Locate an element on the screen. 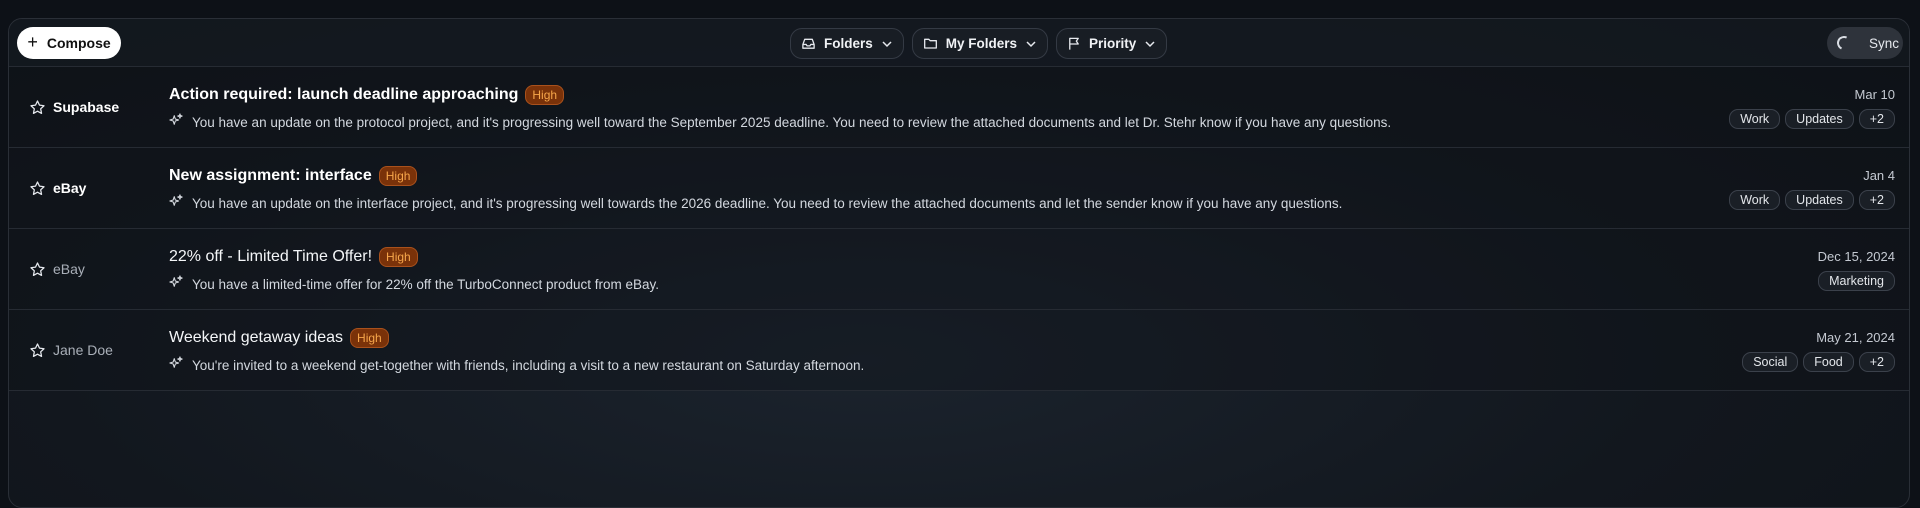  sync-label: Sync is located at coordinates (1884, 43).